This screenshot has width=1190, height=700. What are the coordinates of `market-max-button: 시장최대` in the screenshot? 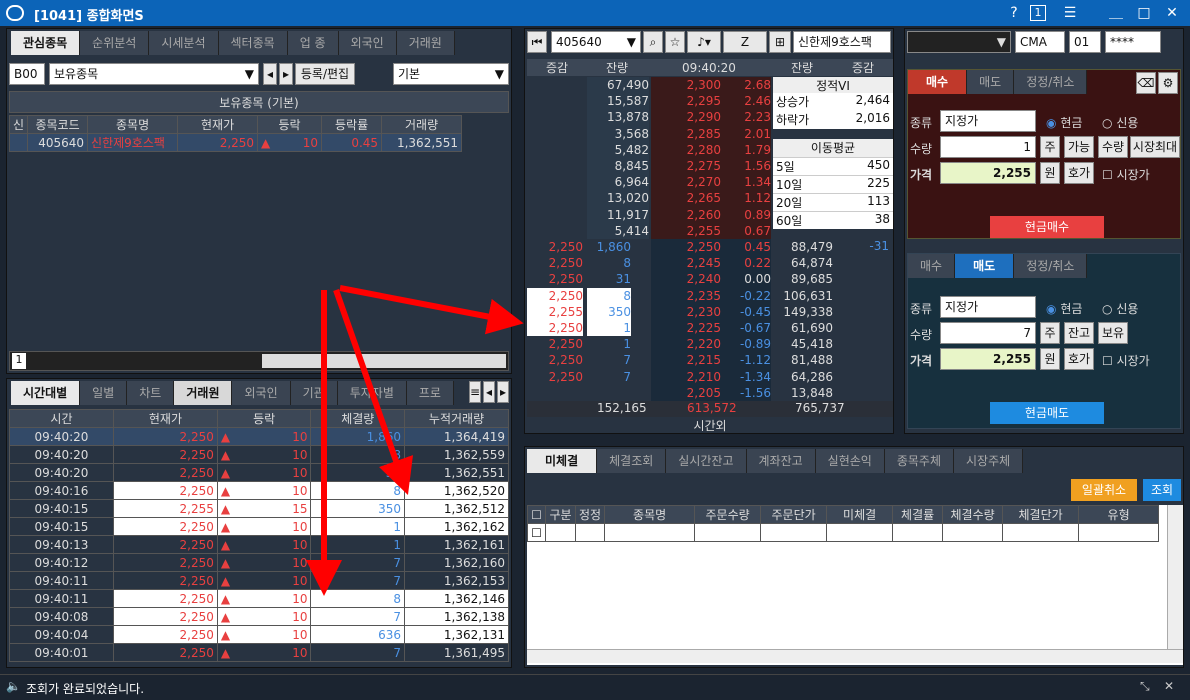 It's located at (1155, 147).